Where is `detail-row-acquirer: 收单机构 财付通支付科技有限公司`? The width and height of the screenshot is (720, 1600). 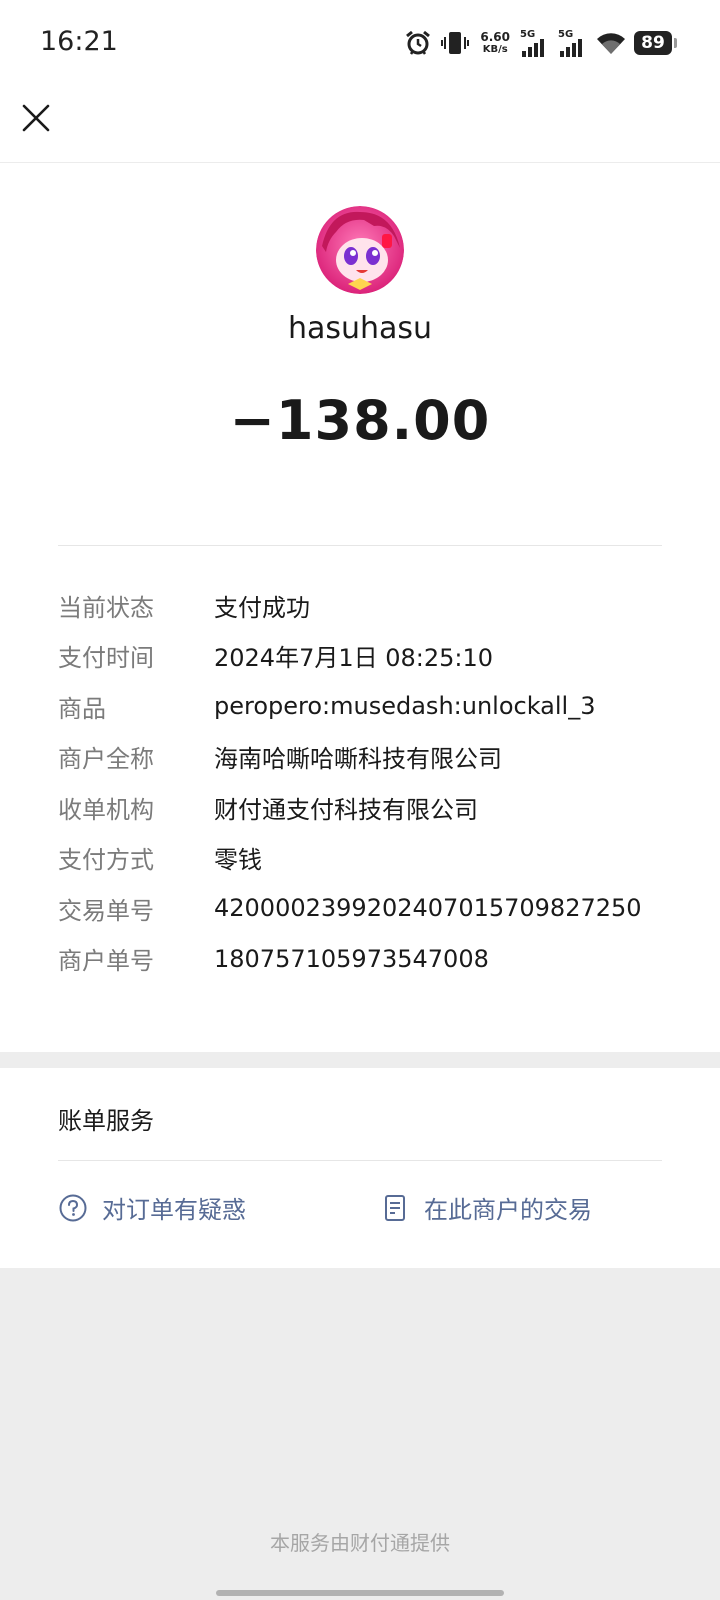 detail-row-acquirer: 收单机构 财付通支付科技有限公司 is located at coordinates (368, 807).